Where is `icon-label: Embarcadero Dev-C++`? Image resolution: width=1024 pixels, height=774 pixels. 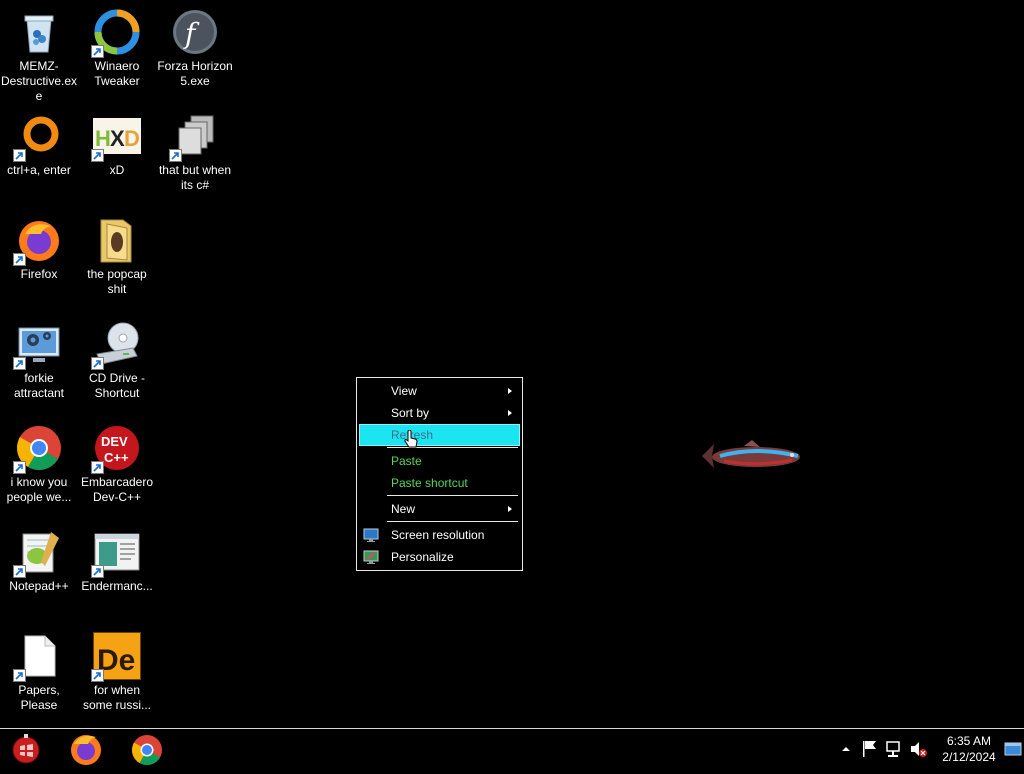 icon-label: Embarcadero Dev-C++ is located at coordinates (117, 489).